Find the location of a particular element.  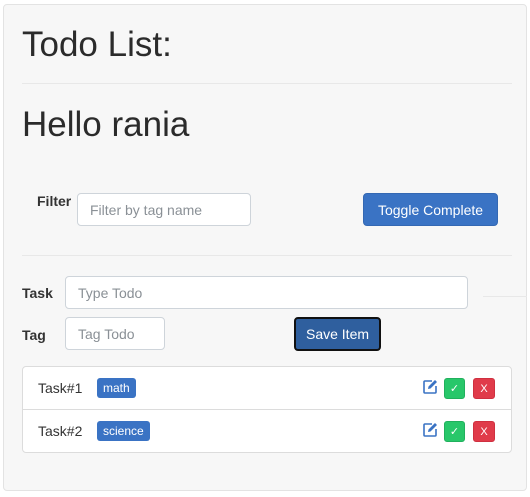

list-item: Task#1 math ✓ X is located at coordinates (267, 388).